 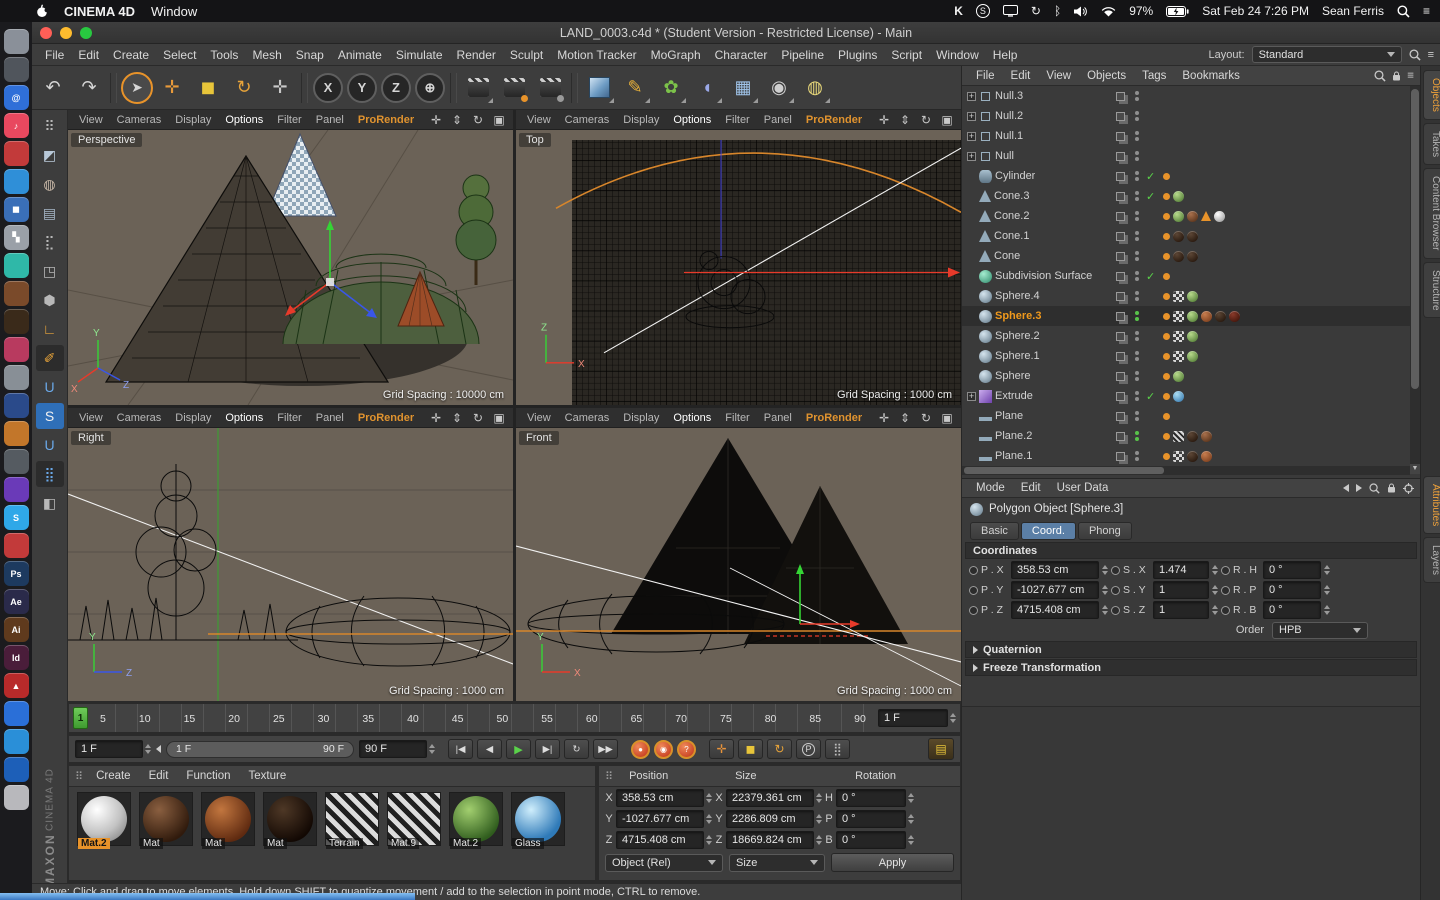 I want to click on model-mode-icon: ◩, so click(x=50, y=155).